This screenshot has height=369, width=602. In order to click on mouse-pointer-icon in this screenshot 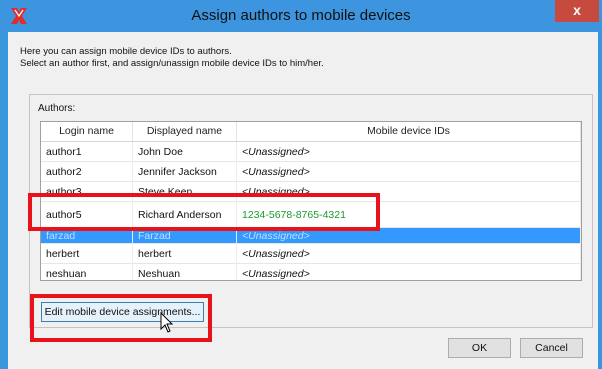, I will do `click(167, 322)`.